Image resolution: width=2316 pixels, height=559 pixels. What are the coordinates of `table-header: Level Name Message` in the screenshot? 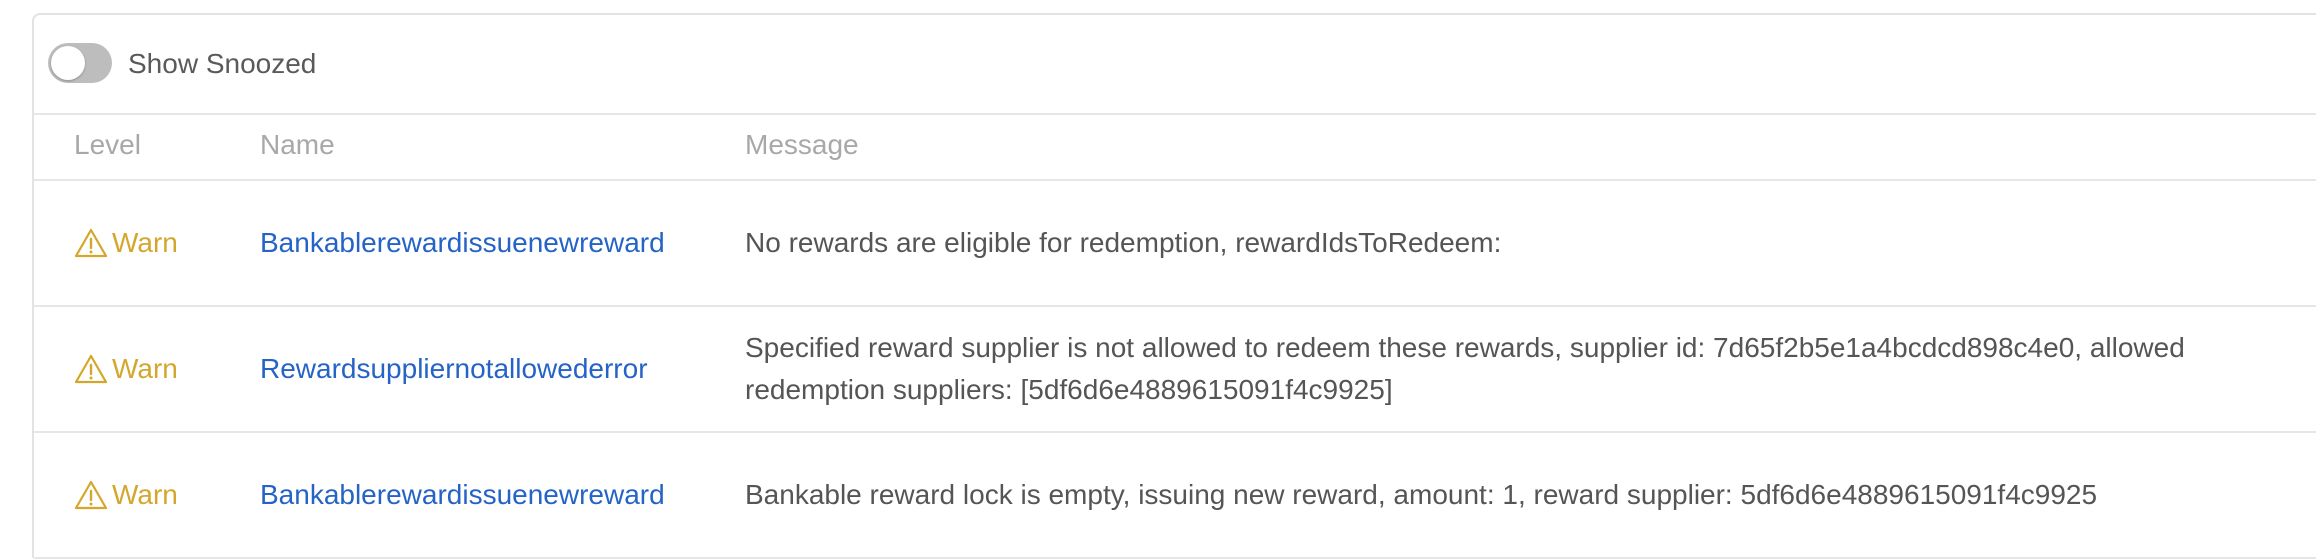 It's located at (1175, 147).